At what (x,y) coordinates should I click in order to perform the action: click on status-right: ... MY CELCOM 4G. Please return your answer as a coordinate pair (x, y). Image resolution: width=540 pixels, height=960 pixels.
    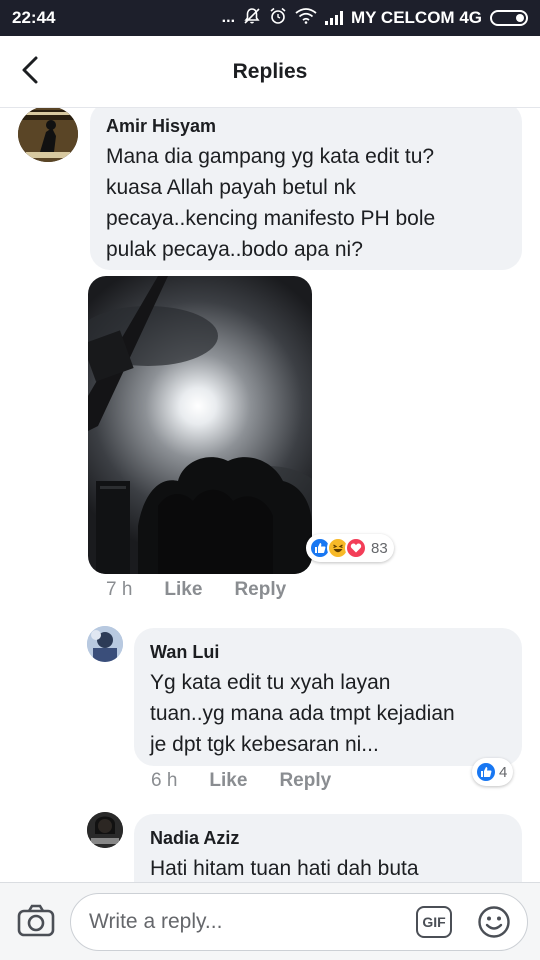
    Looking at the image, I should click on (375, 18).